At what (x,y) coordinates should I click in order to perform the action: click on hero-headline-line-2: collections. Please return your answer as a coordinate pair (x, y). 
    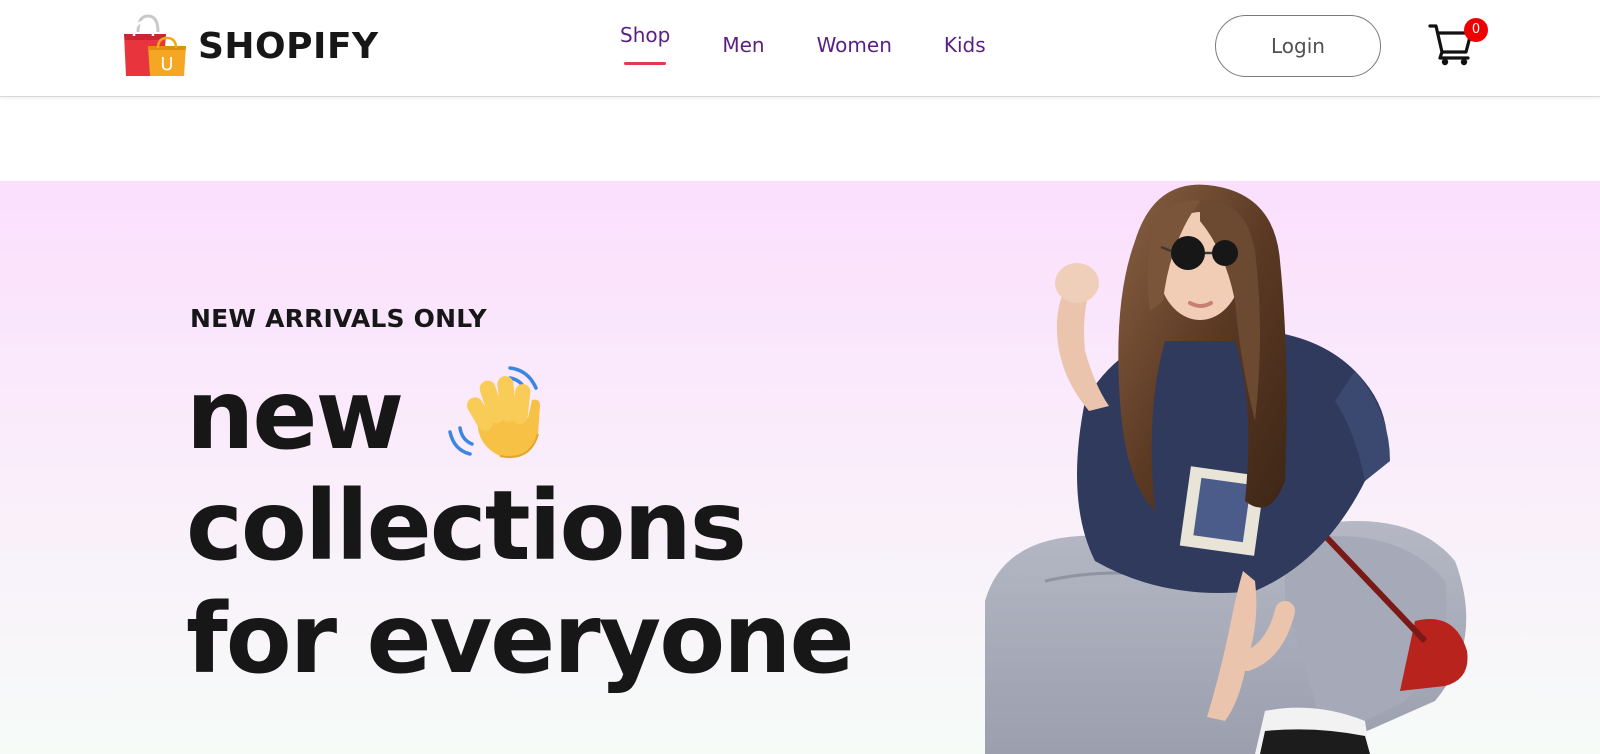
    Looking at the image, I should click on (466, 526).